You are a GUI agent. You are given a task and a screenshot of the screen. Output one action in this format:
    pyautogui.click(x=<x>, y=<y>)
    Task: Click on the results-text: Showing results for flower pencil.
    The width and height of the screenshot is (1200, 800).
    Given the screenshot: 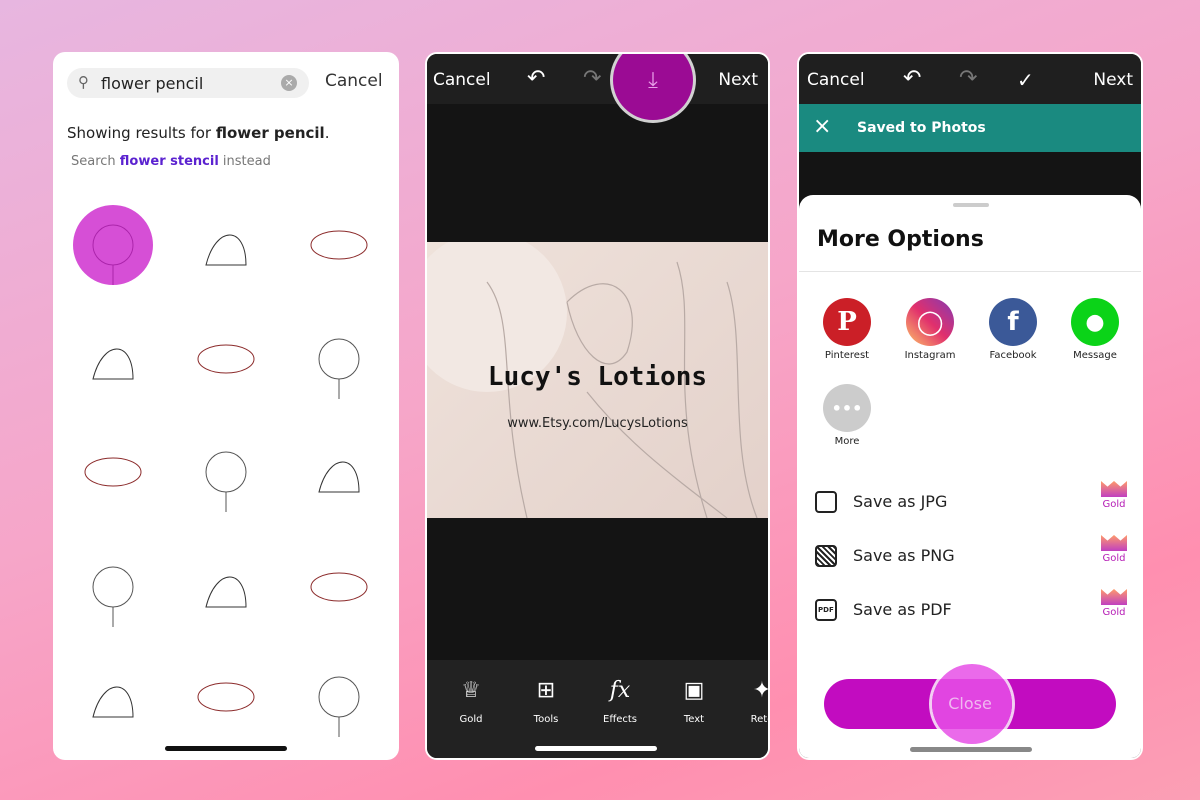 What is the action you would take?
    pyautogui.click(x=198, y=133)
    